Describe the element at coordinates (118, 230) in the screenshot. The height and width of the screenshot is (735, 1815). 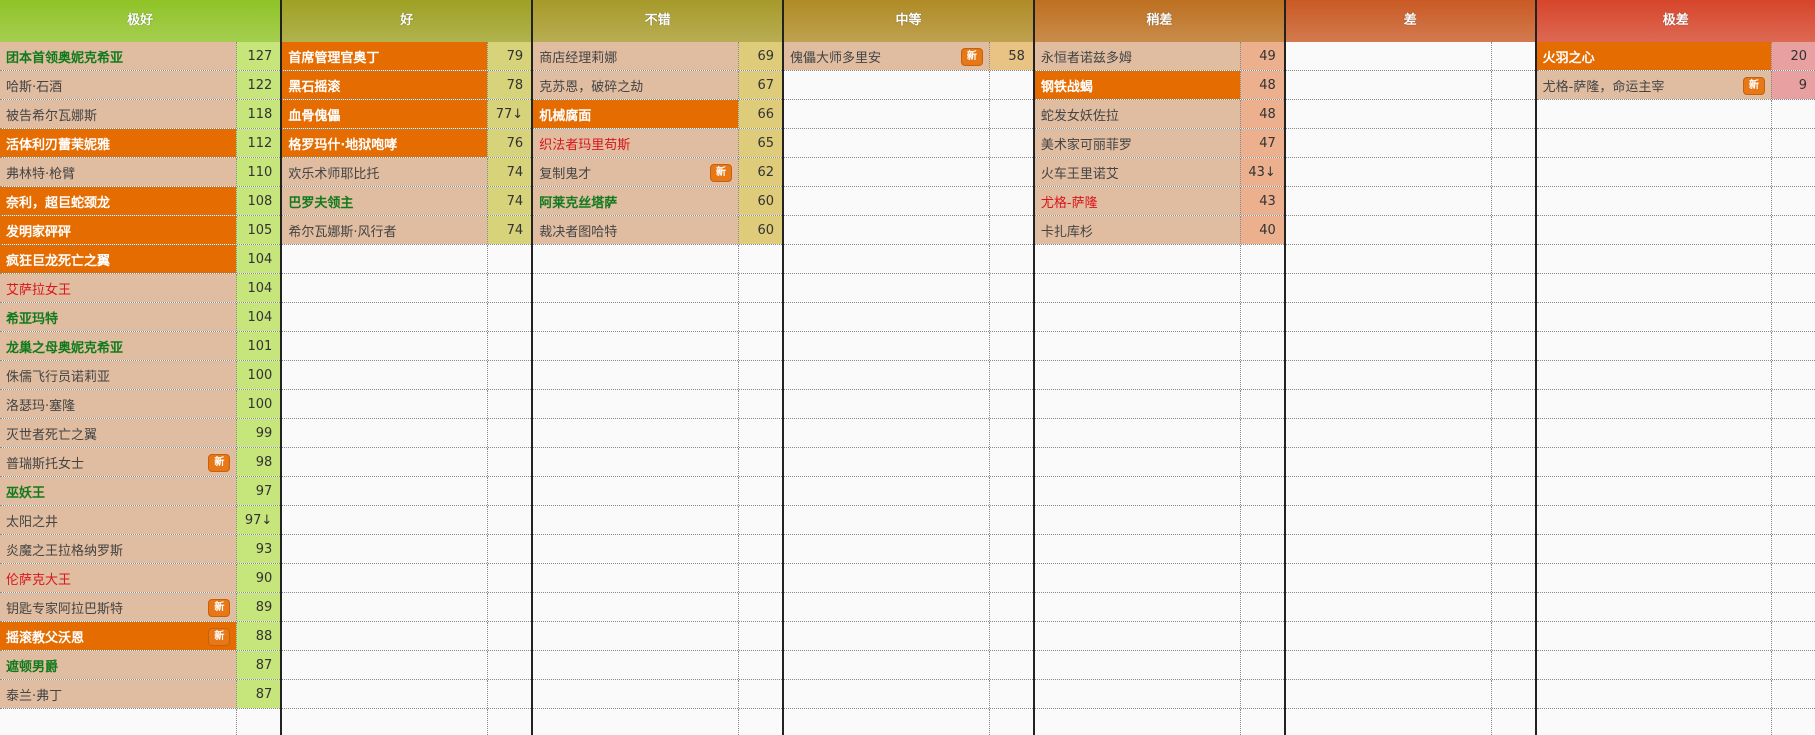
I see `card-name: 发明家砰砰` at that location.